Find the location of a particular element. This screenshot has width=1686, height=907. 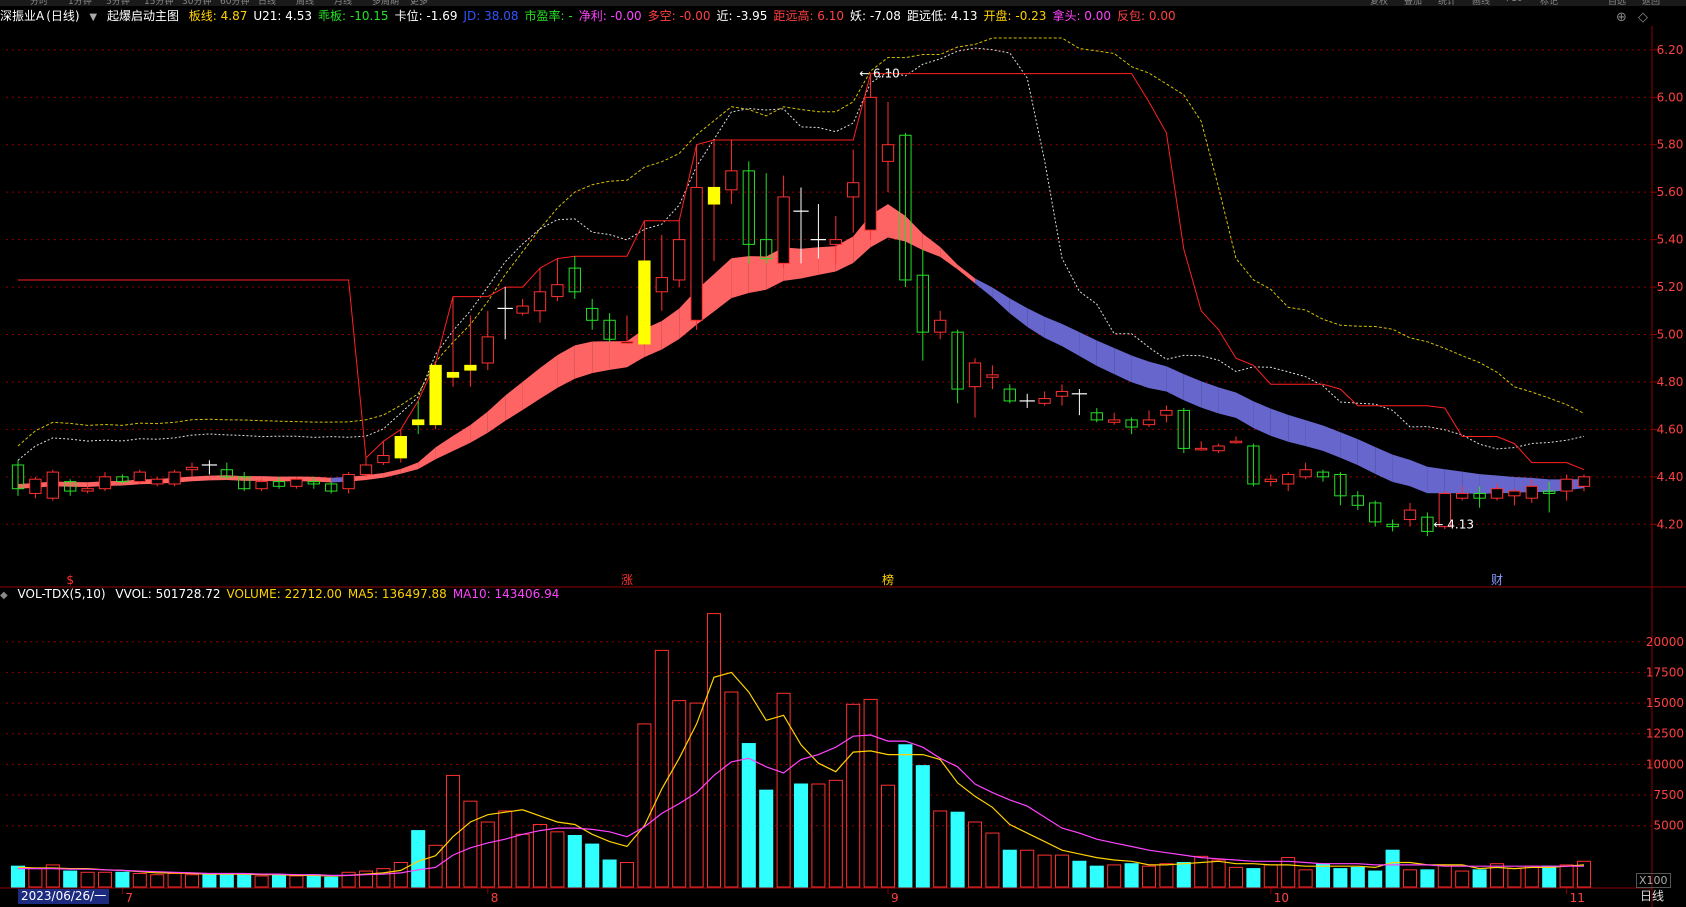

volume-tick-label: 20000 is located at coordinates (1665, 642).